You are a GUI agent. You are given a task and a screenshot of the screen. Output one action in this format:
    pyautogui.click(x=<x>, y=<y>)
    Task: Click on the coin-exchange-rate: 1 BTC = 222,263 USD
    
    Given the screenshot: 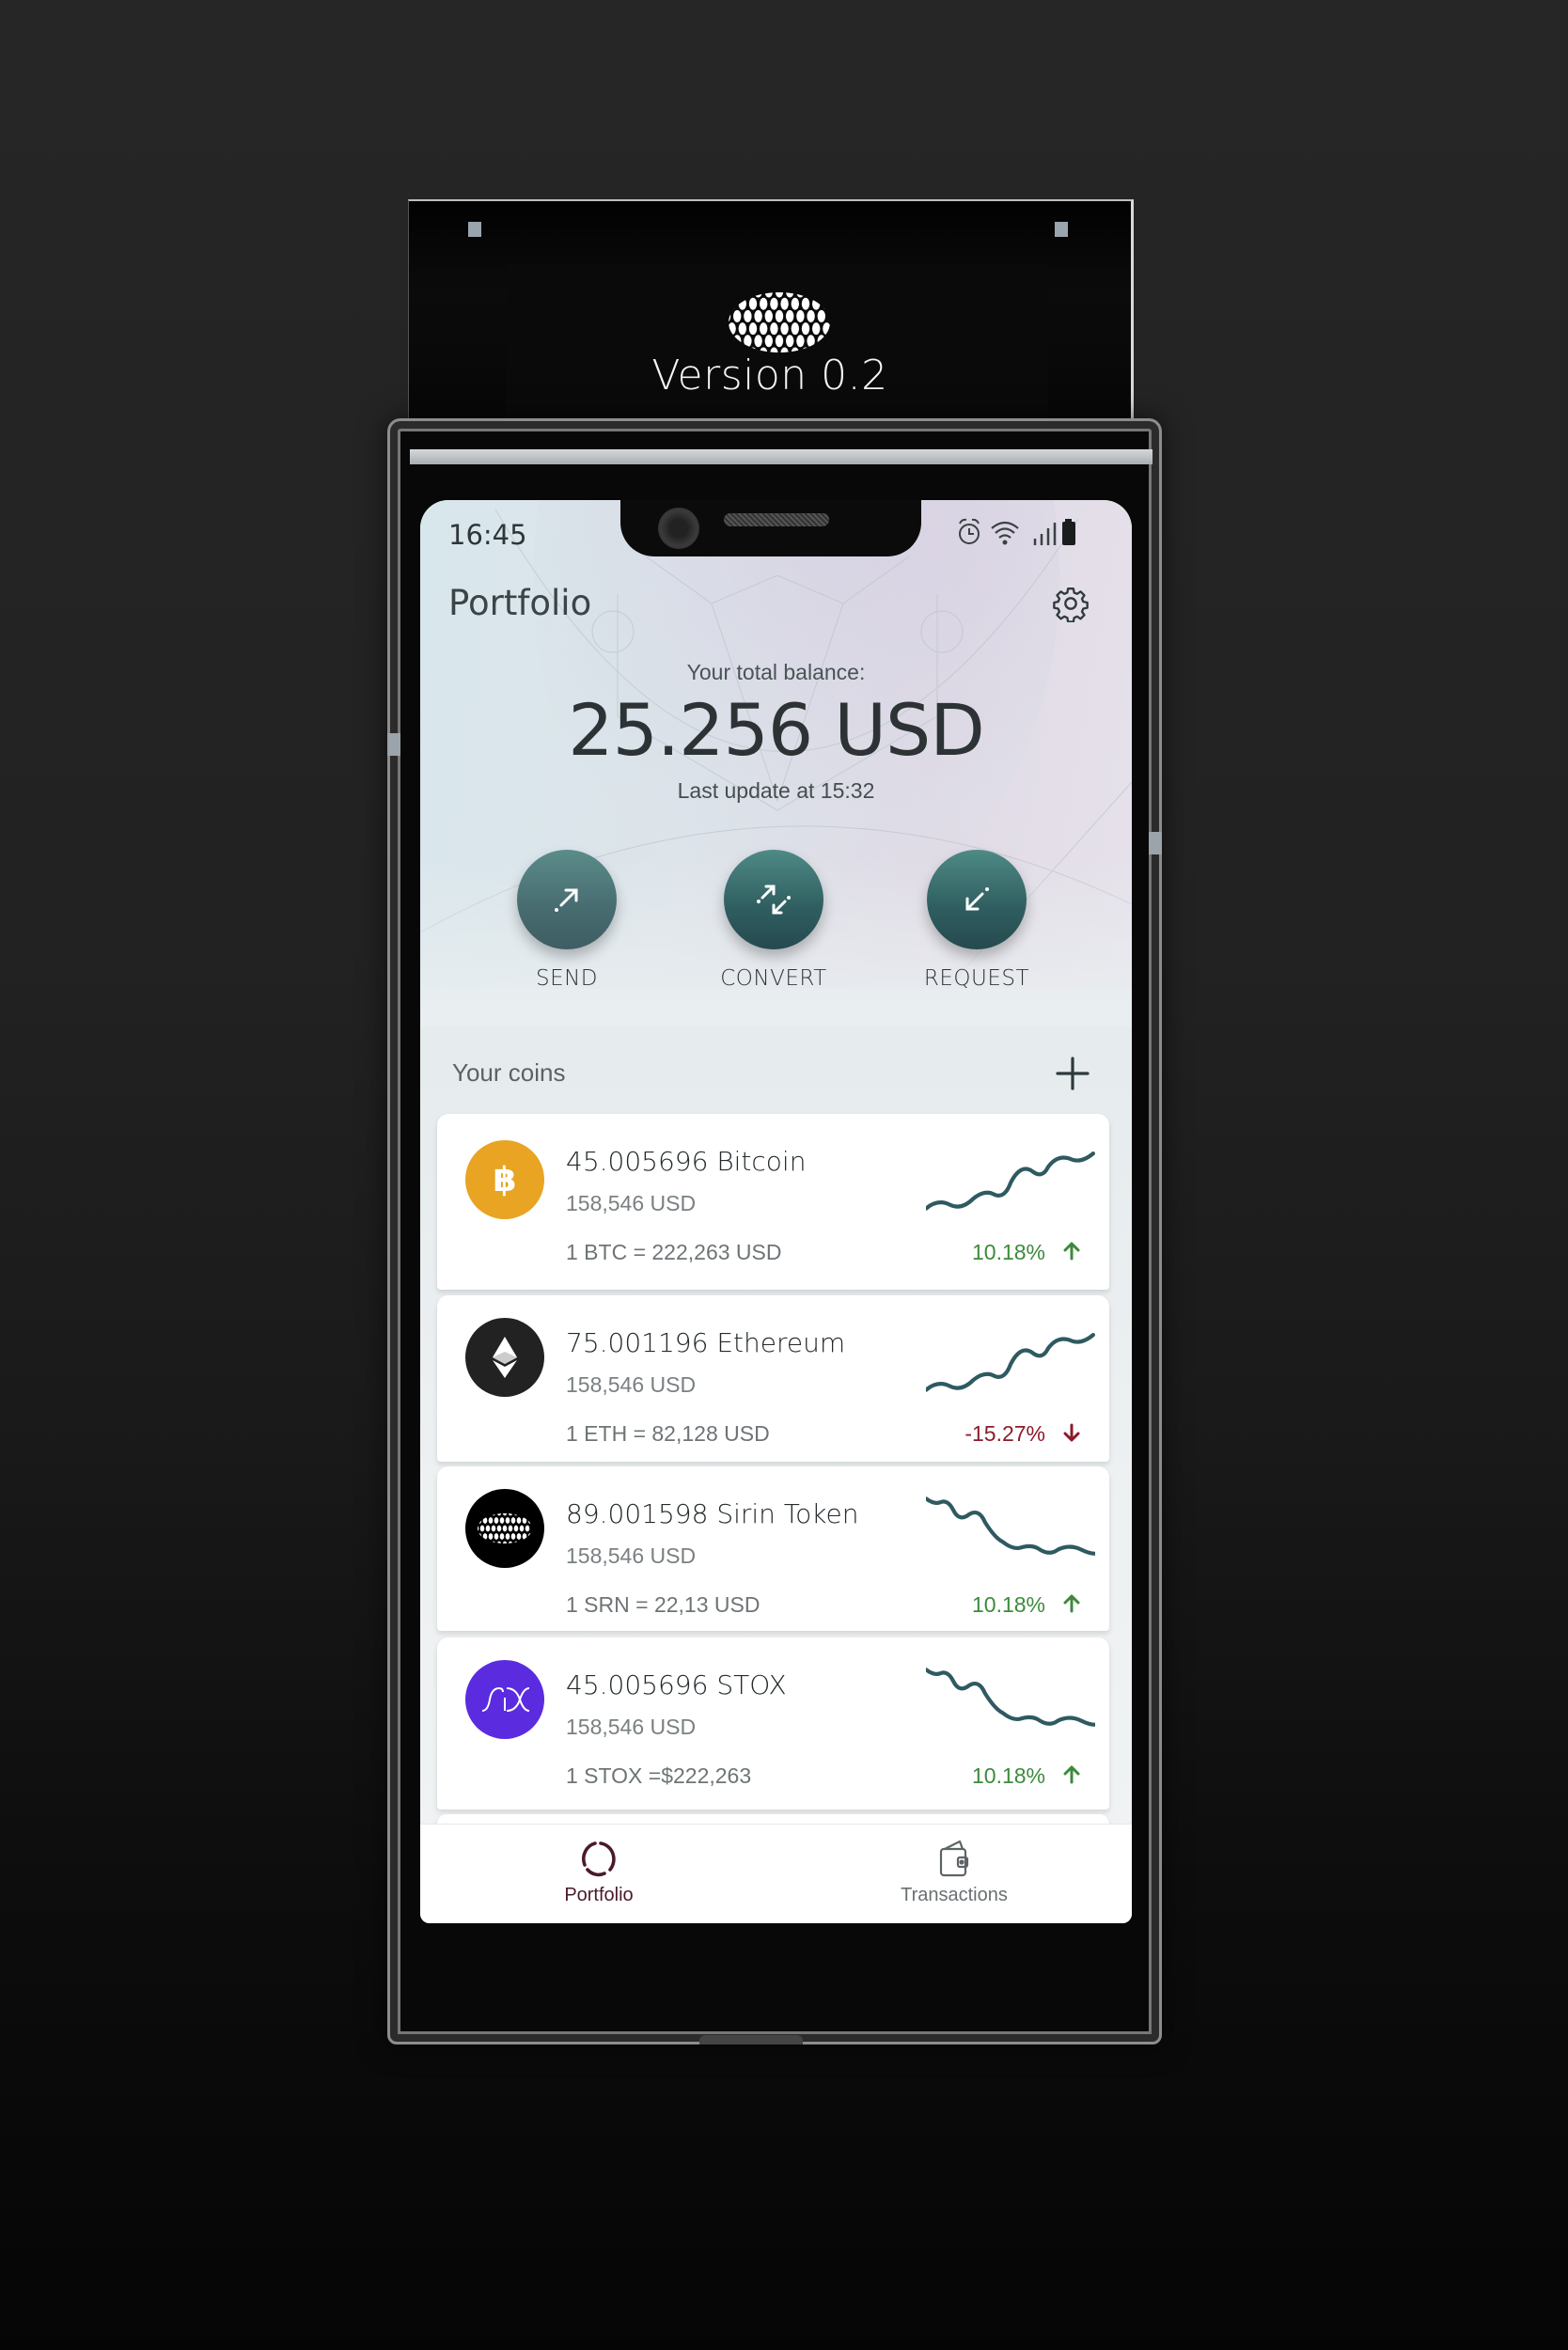 What is the action you would take?
    pyautogui.click(x=674, y=1252)
    